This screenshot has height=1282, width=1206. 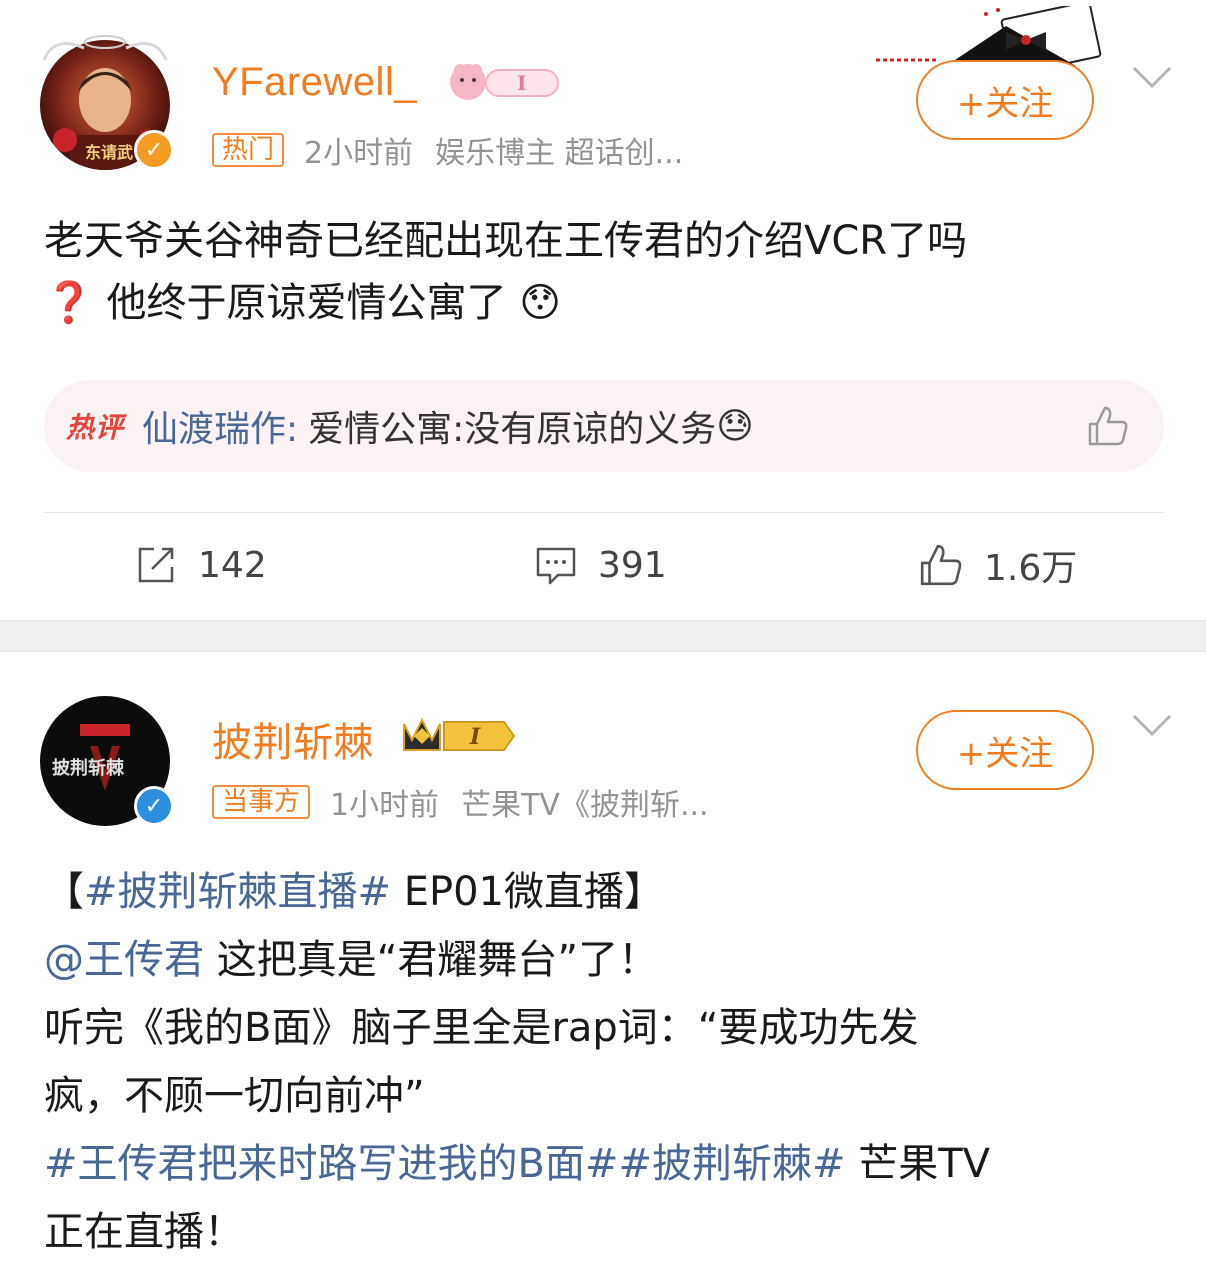 What do you see at coordinates (331, 1164) in the screenshot?
I see `topic-link: #王传君把来时路写进我的B面#` at bounding box center [331, 1164].